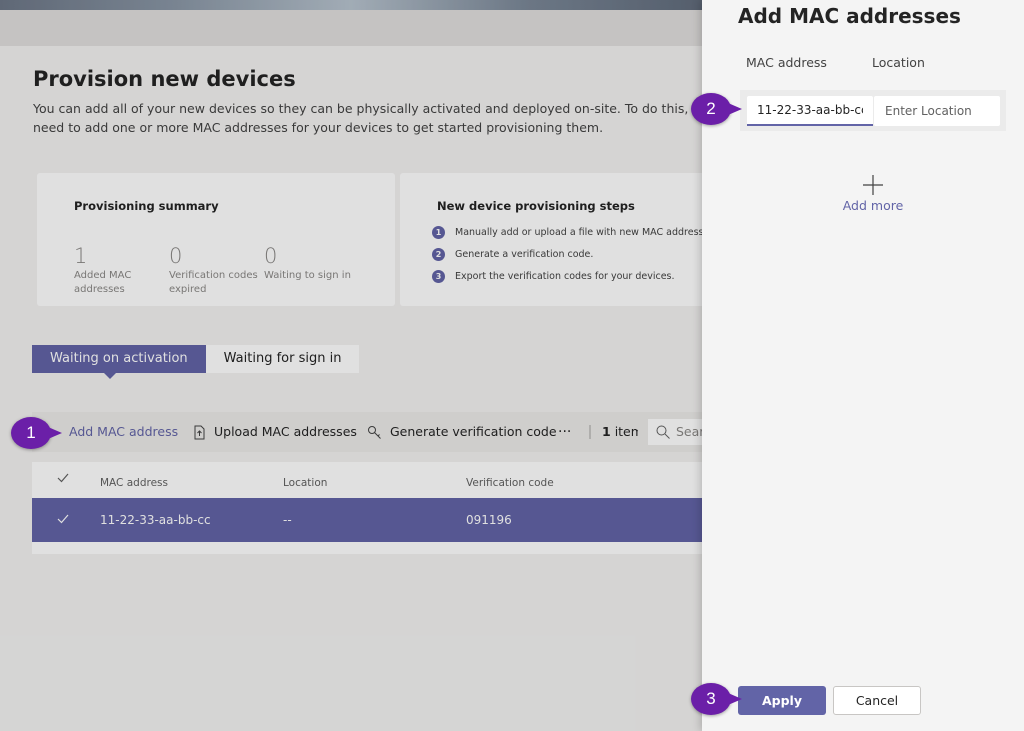 This screenshot has width=1024, height=731. What do you see at coordinates (134, 483) in the screenshot?
I see `column-header-mac: MAC address` at bounding box center [134, 483].